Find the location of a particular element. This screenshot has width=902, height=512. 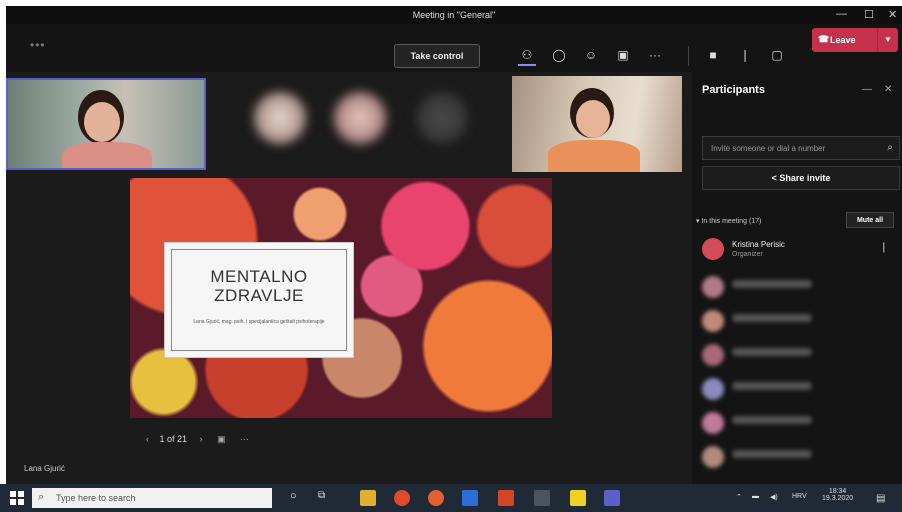

window-title: Meeting in "General" is located at coordinates (454, 15).